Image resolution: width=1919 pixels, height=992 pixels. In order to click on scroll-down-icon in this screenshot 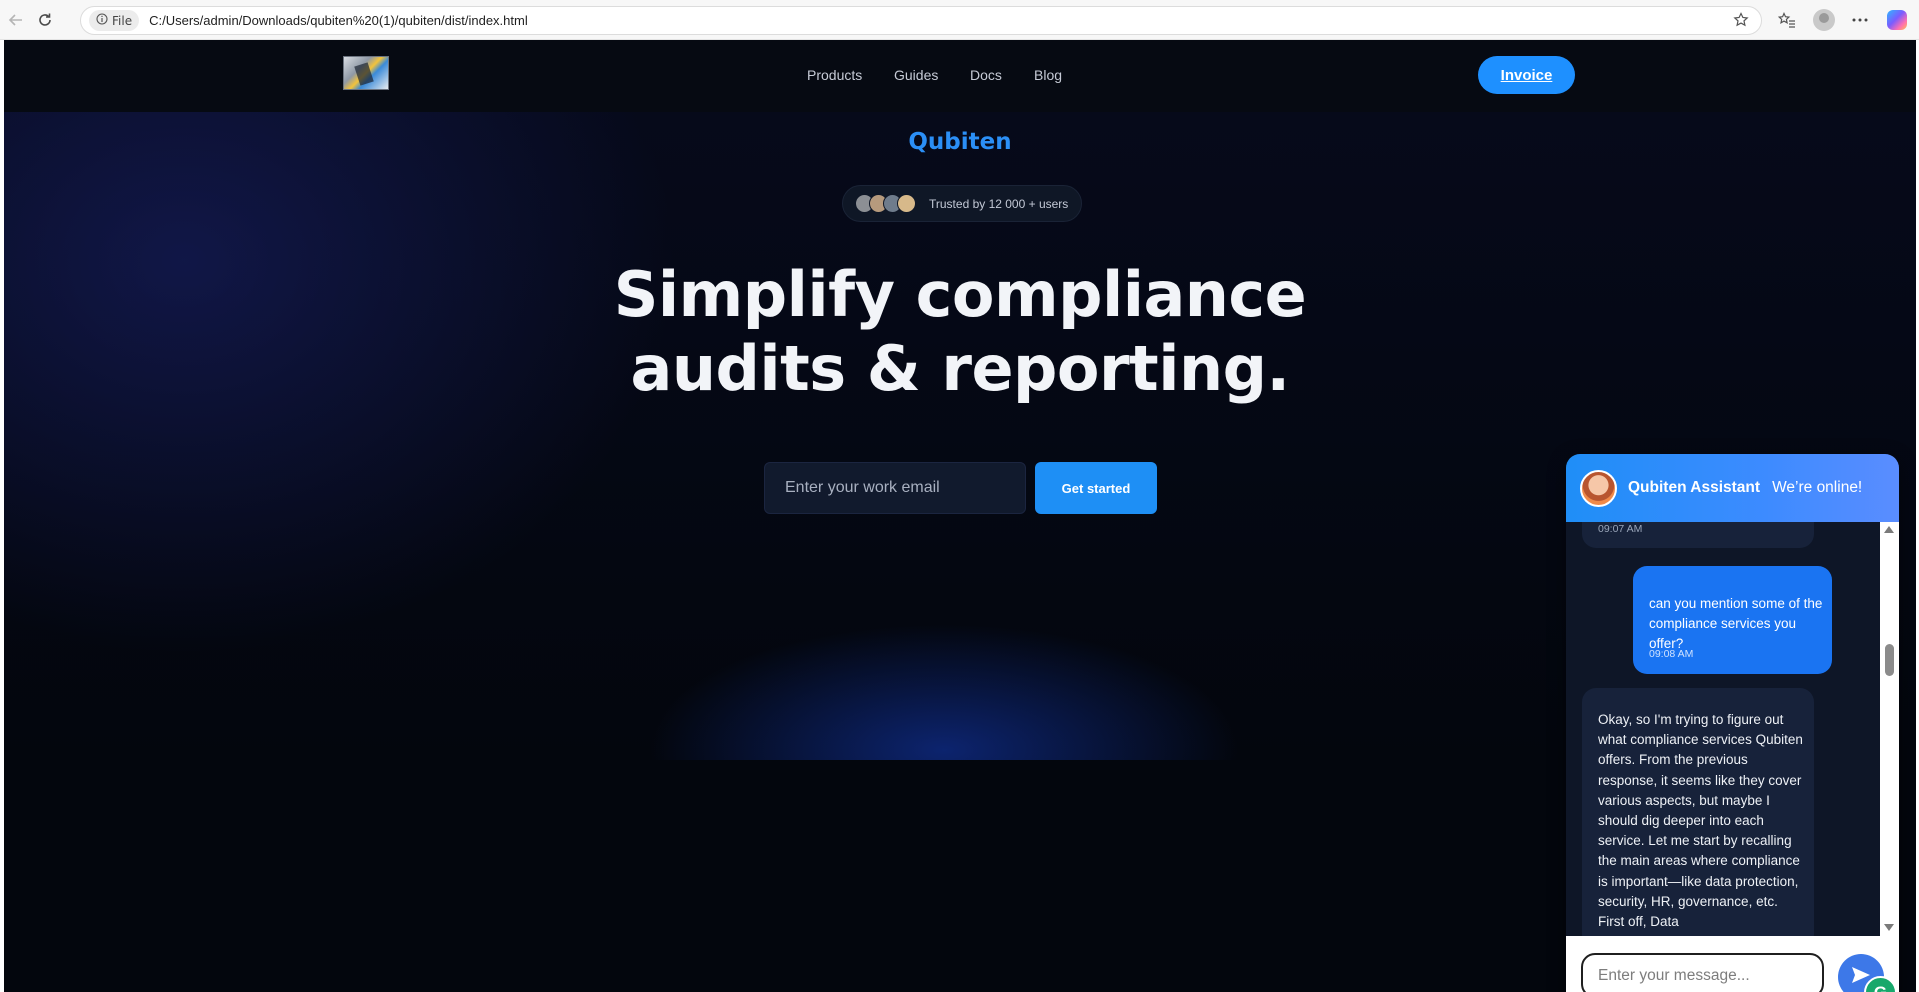, I will do `click(1889, 927)`.